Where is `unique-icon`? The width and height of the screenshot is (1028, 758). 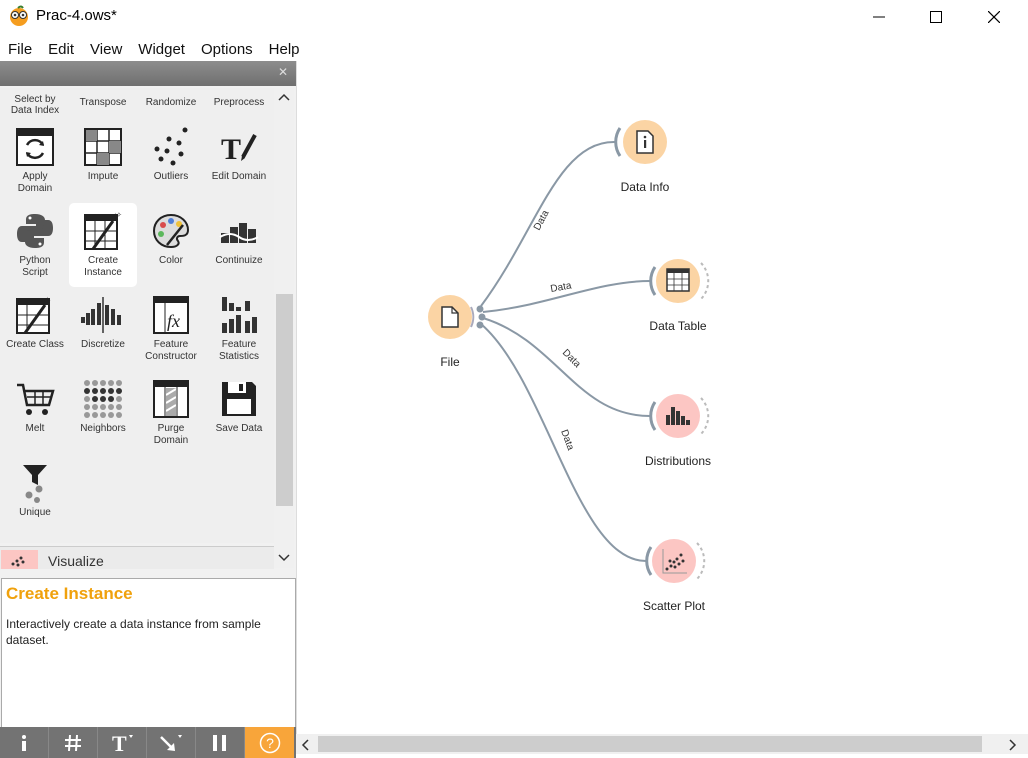
unique-icon is located at coordinates (35, 484).